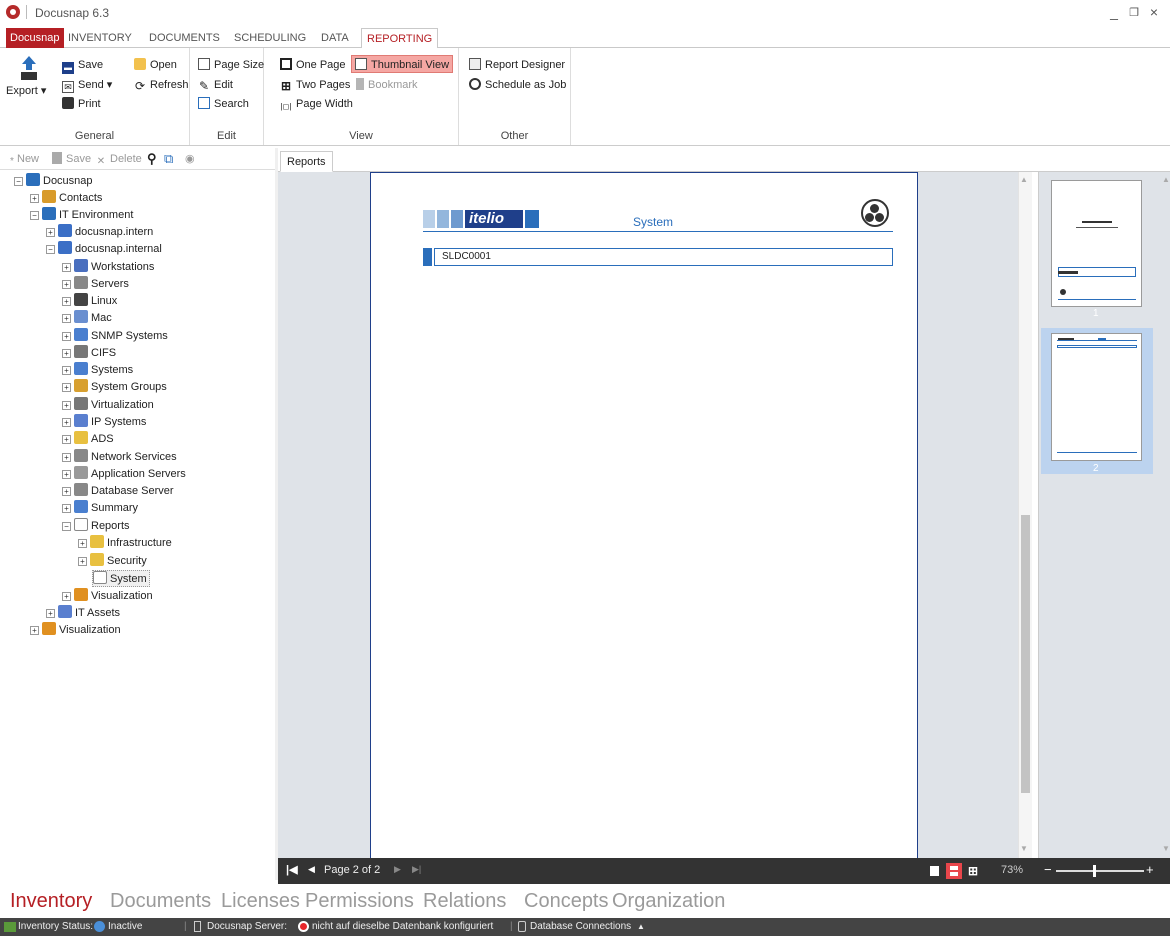 This screenshot has width=1170, height=936. What do you see at coordinates (335, 38) in the screenshot?
I see `tab-data: DATA` at bounding box center [335, 38].